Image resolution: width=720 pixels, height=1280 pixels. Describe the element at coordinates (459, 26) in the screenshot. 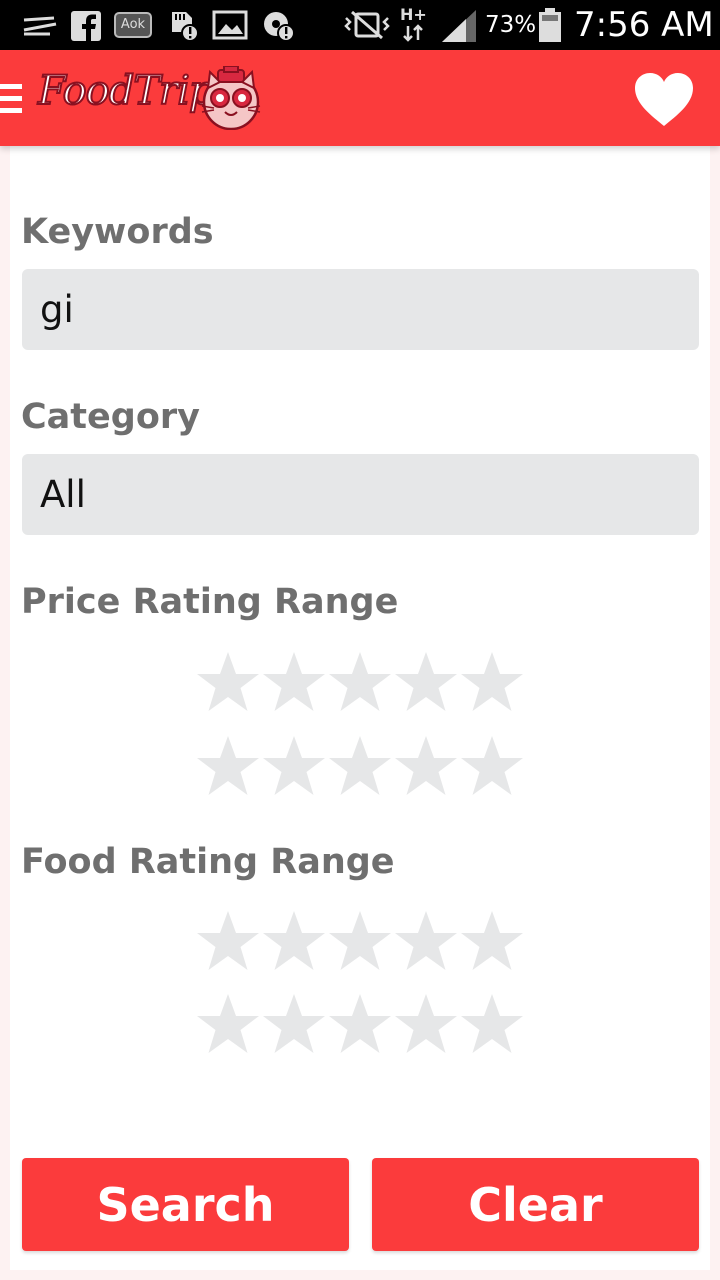

I see `signal-icon` at that location.